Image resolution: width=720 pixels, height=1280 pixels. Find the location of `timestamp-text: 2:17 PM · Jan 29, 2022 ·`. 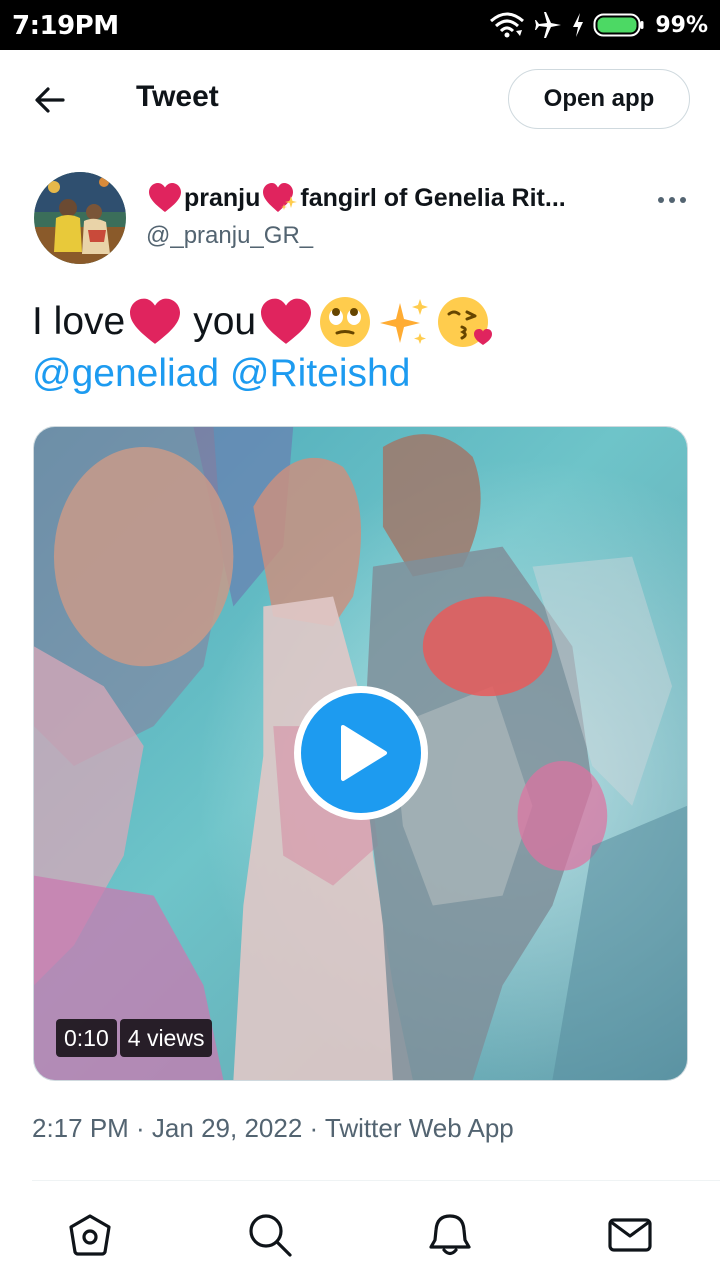

timestamp-text: 2:17 PM · Jan 29, 2022 · is located at coordinates (178, 1128).